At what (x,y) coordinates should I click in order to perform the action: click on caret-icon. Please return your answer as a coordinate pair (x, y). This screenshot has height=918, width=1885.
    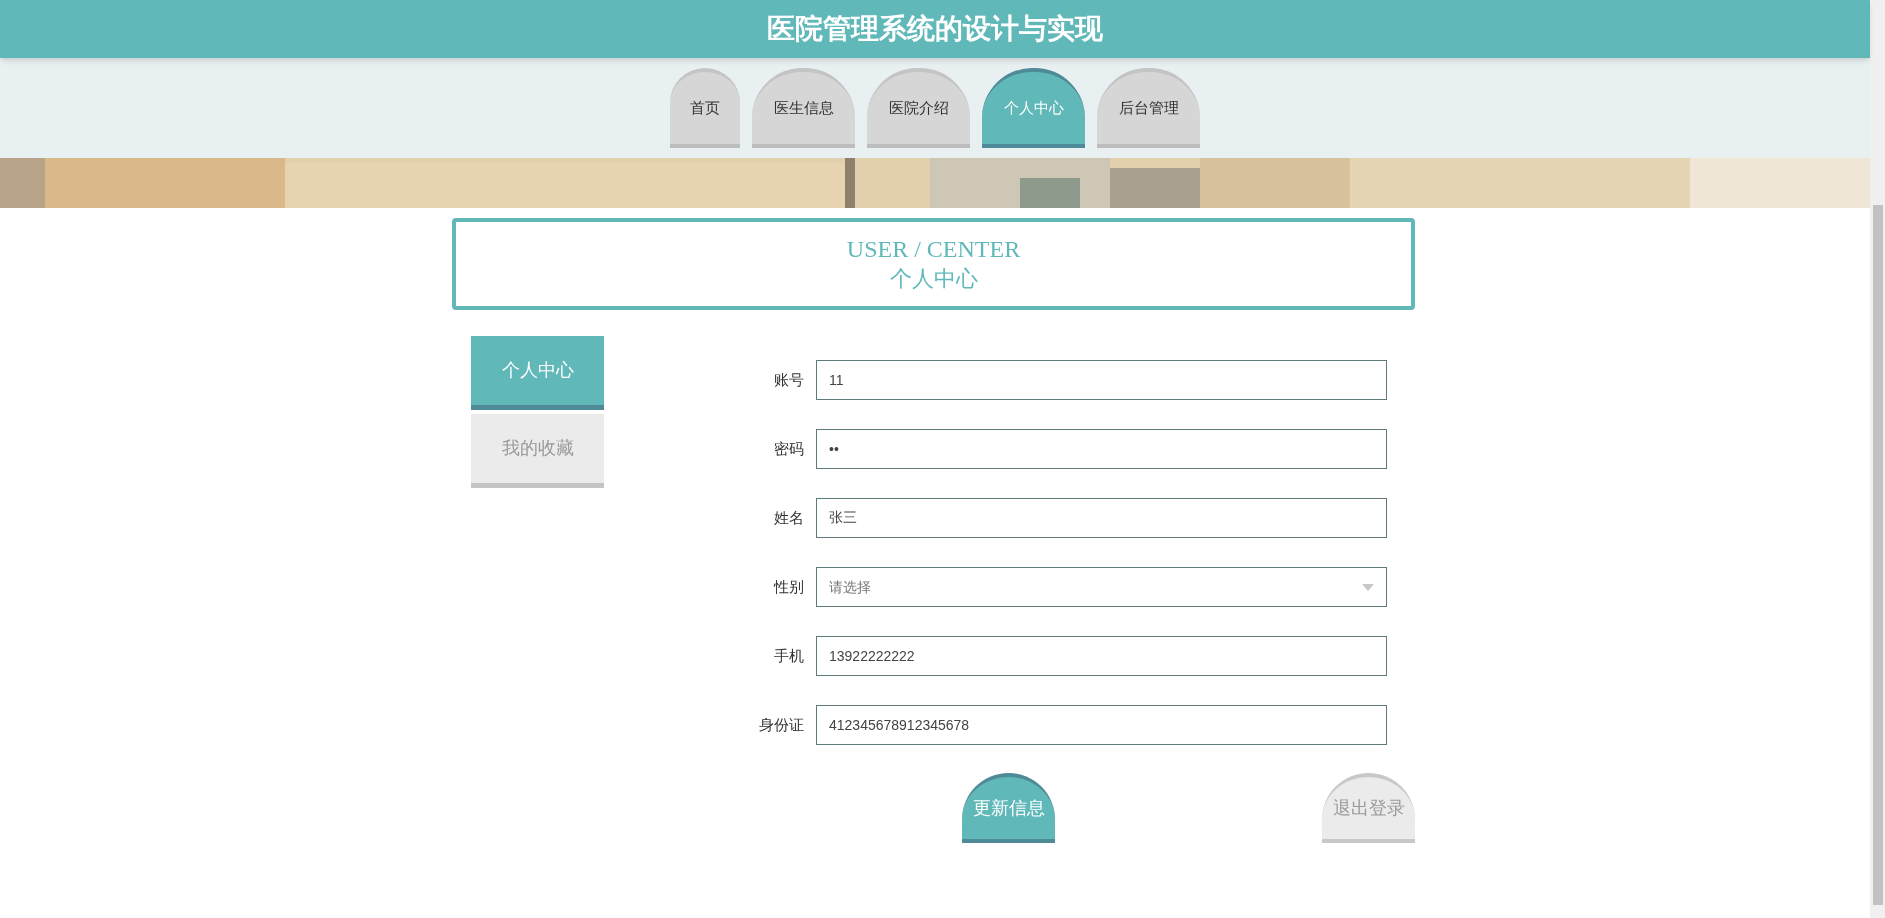
    Looking at the image, I should click on (1368, 587).